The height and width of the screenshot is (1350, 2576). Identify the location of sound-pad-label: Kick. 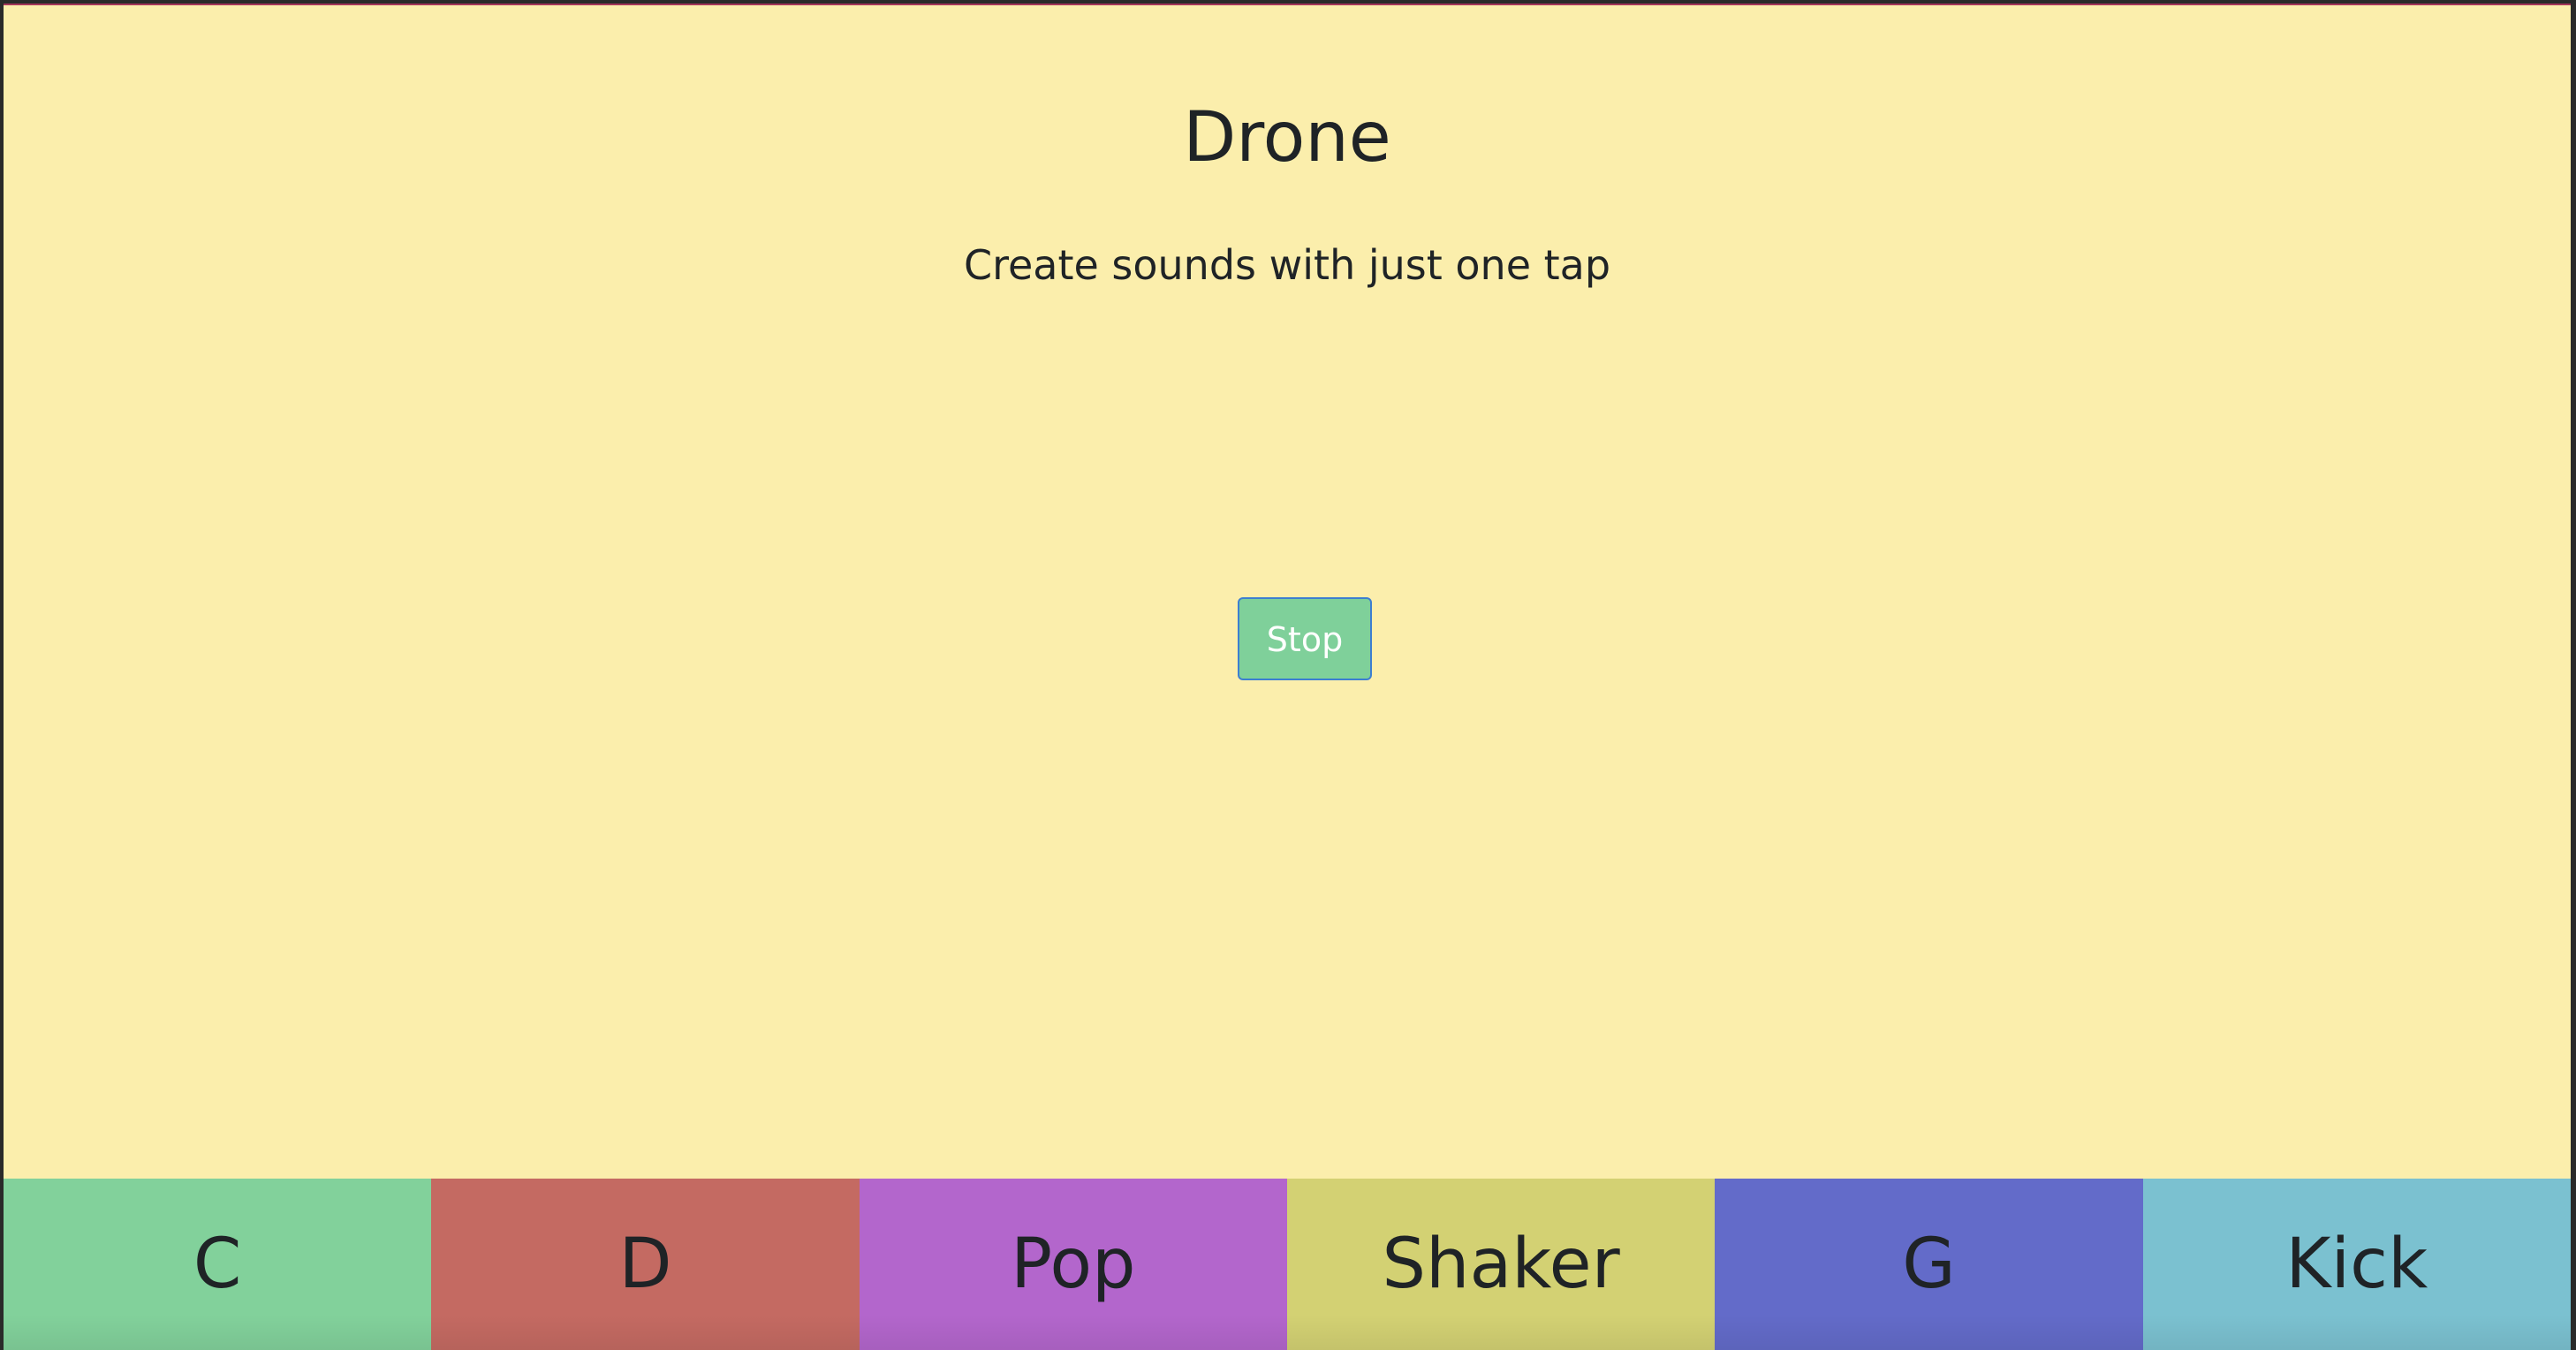
(2357, 1264).